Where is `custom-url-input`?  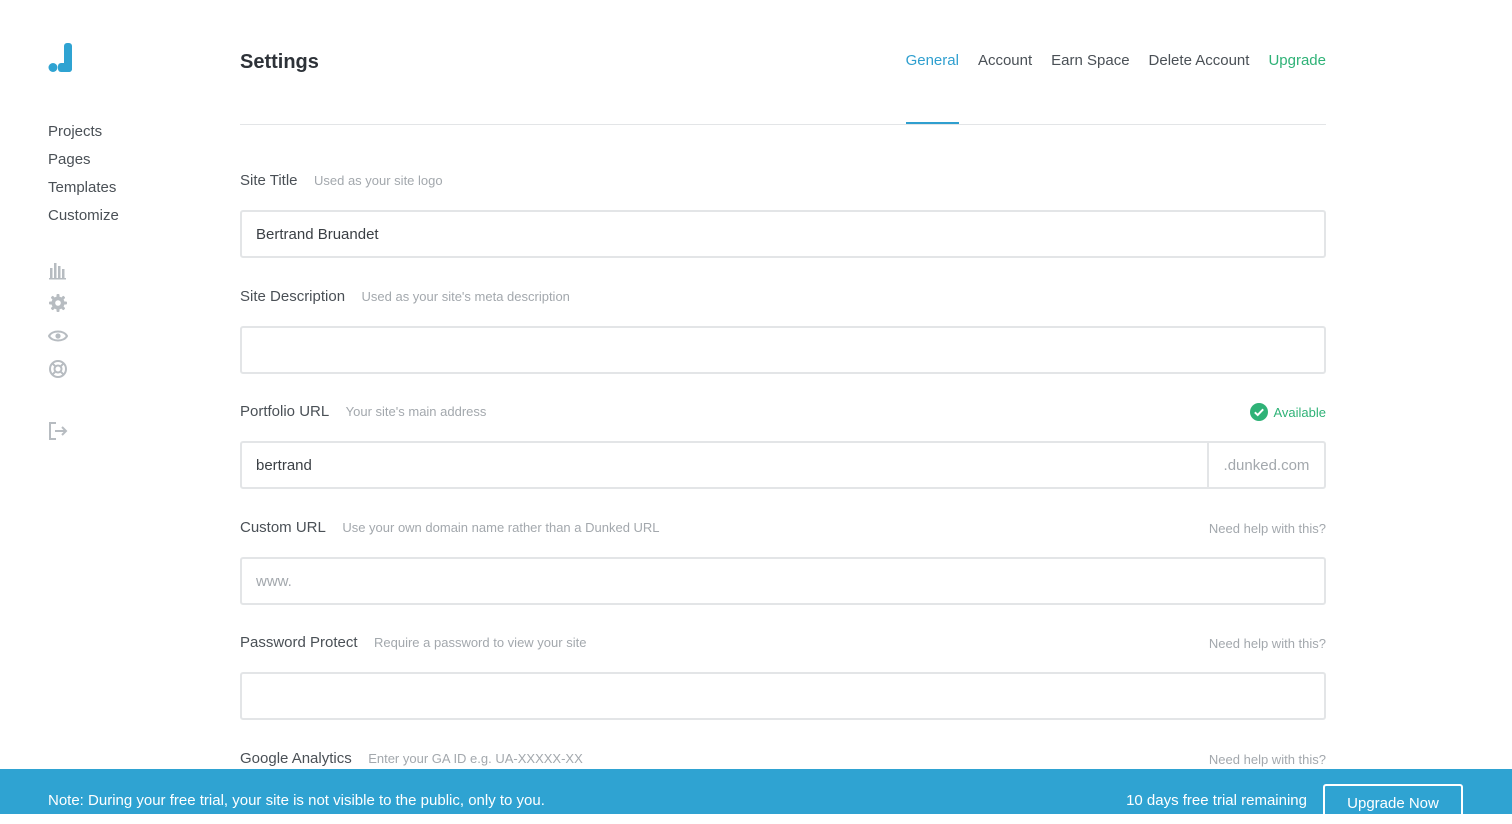
custom-url-input is located at coordinates (783, 581).